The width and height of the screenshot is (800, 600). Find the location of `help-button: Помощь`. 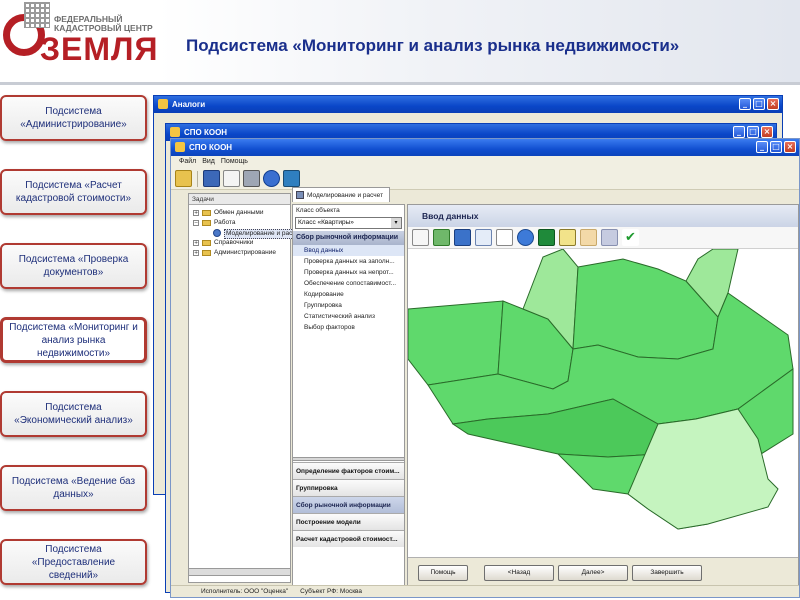

help-button: Помощь is located at coordinates (443, 573).